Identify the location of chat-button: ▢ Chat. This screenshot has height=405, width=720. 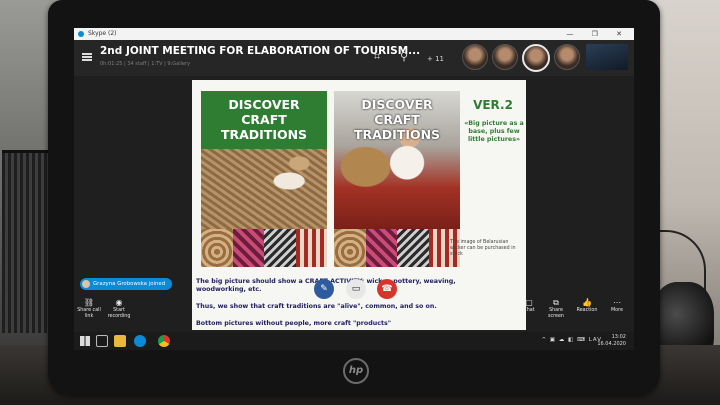
(529, 306).